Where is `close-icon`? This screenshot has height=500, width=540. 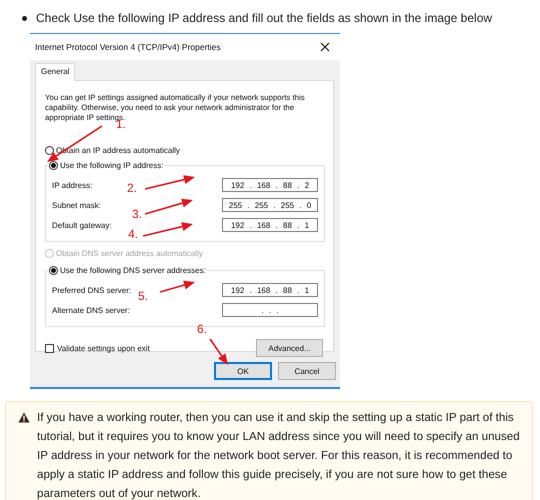 close-icon is located at coordinates (325, 47).